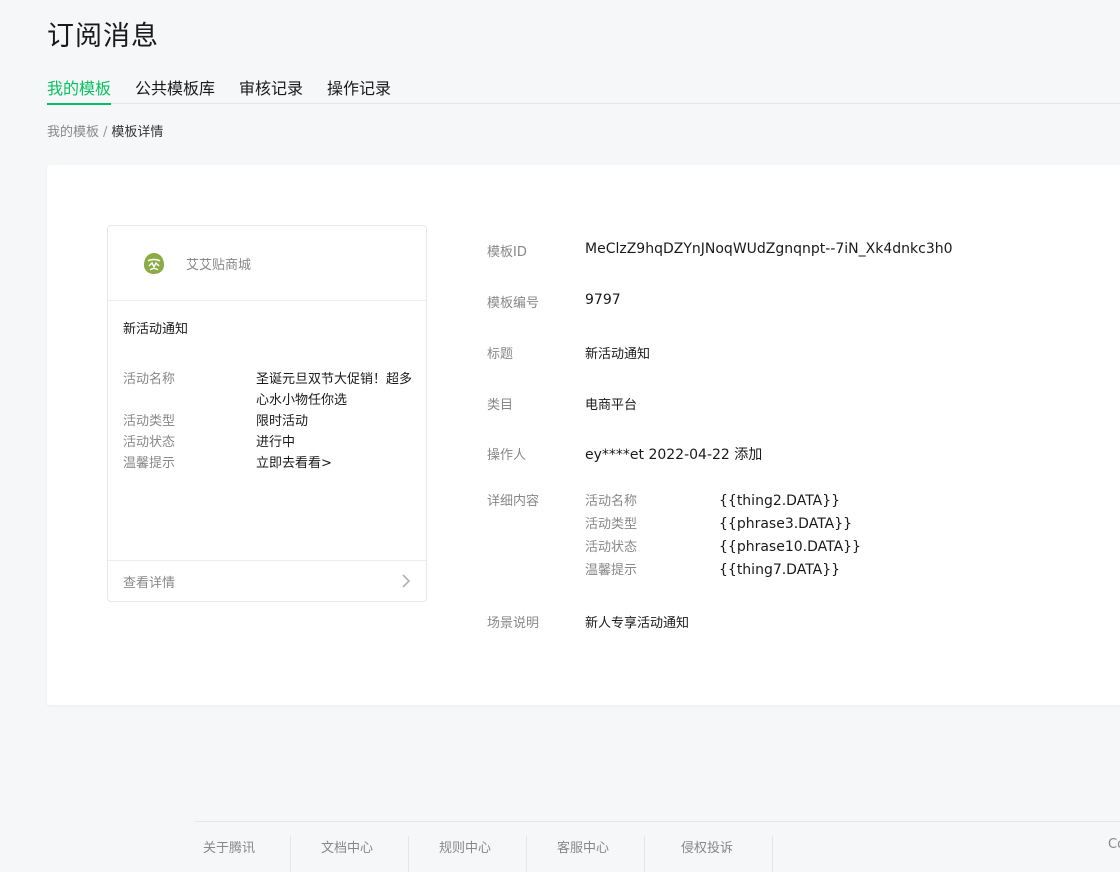 Image resolution: width=1120 pixels, height=872 pixels. Describe the element at coordinates (154, 263) in the screenshot. I see `leaf-logo-icon` at that location.